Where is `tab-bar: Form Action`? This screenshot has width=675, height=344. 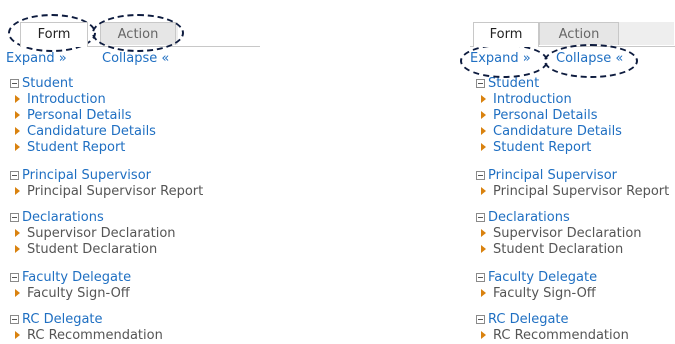
tab-bar: Form Action is located at coordinates (572, 34).